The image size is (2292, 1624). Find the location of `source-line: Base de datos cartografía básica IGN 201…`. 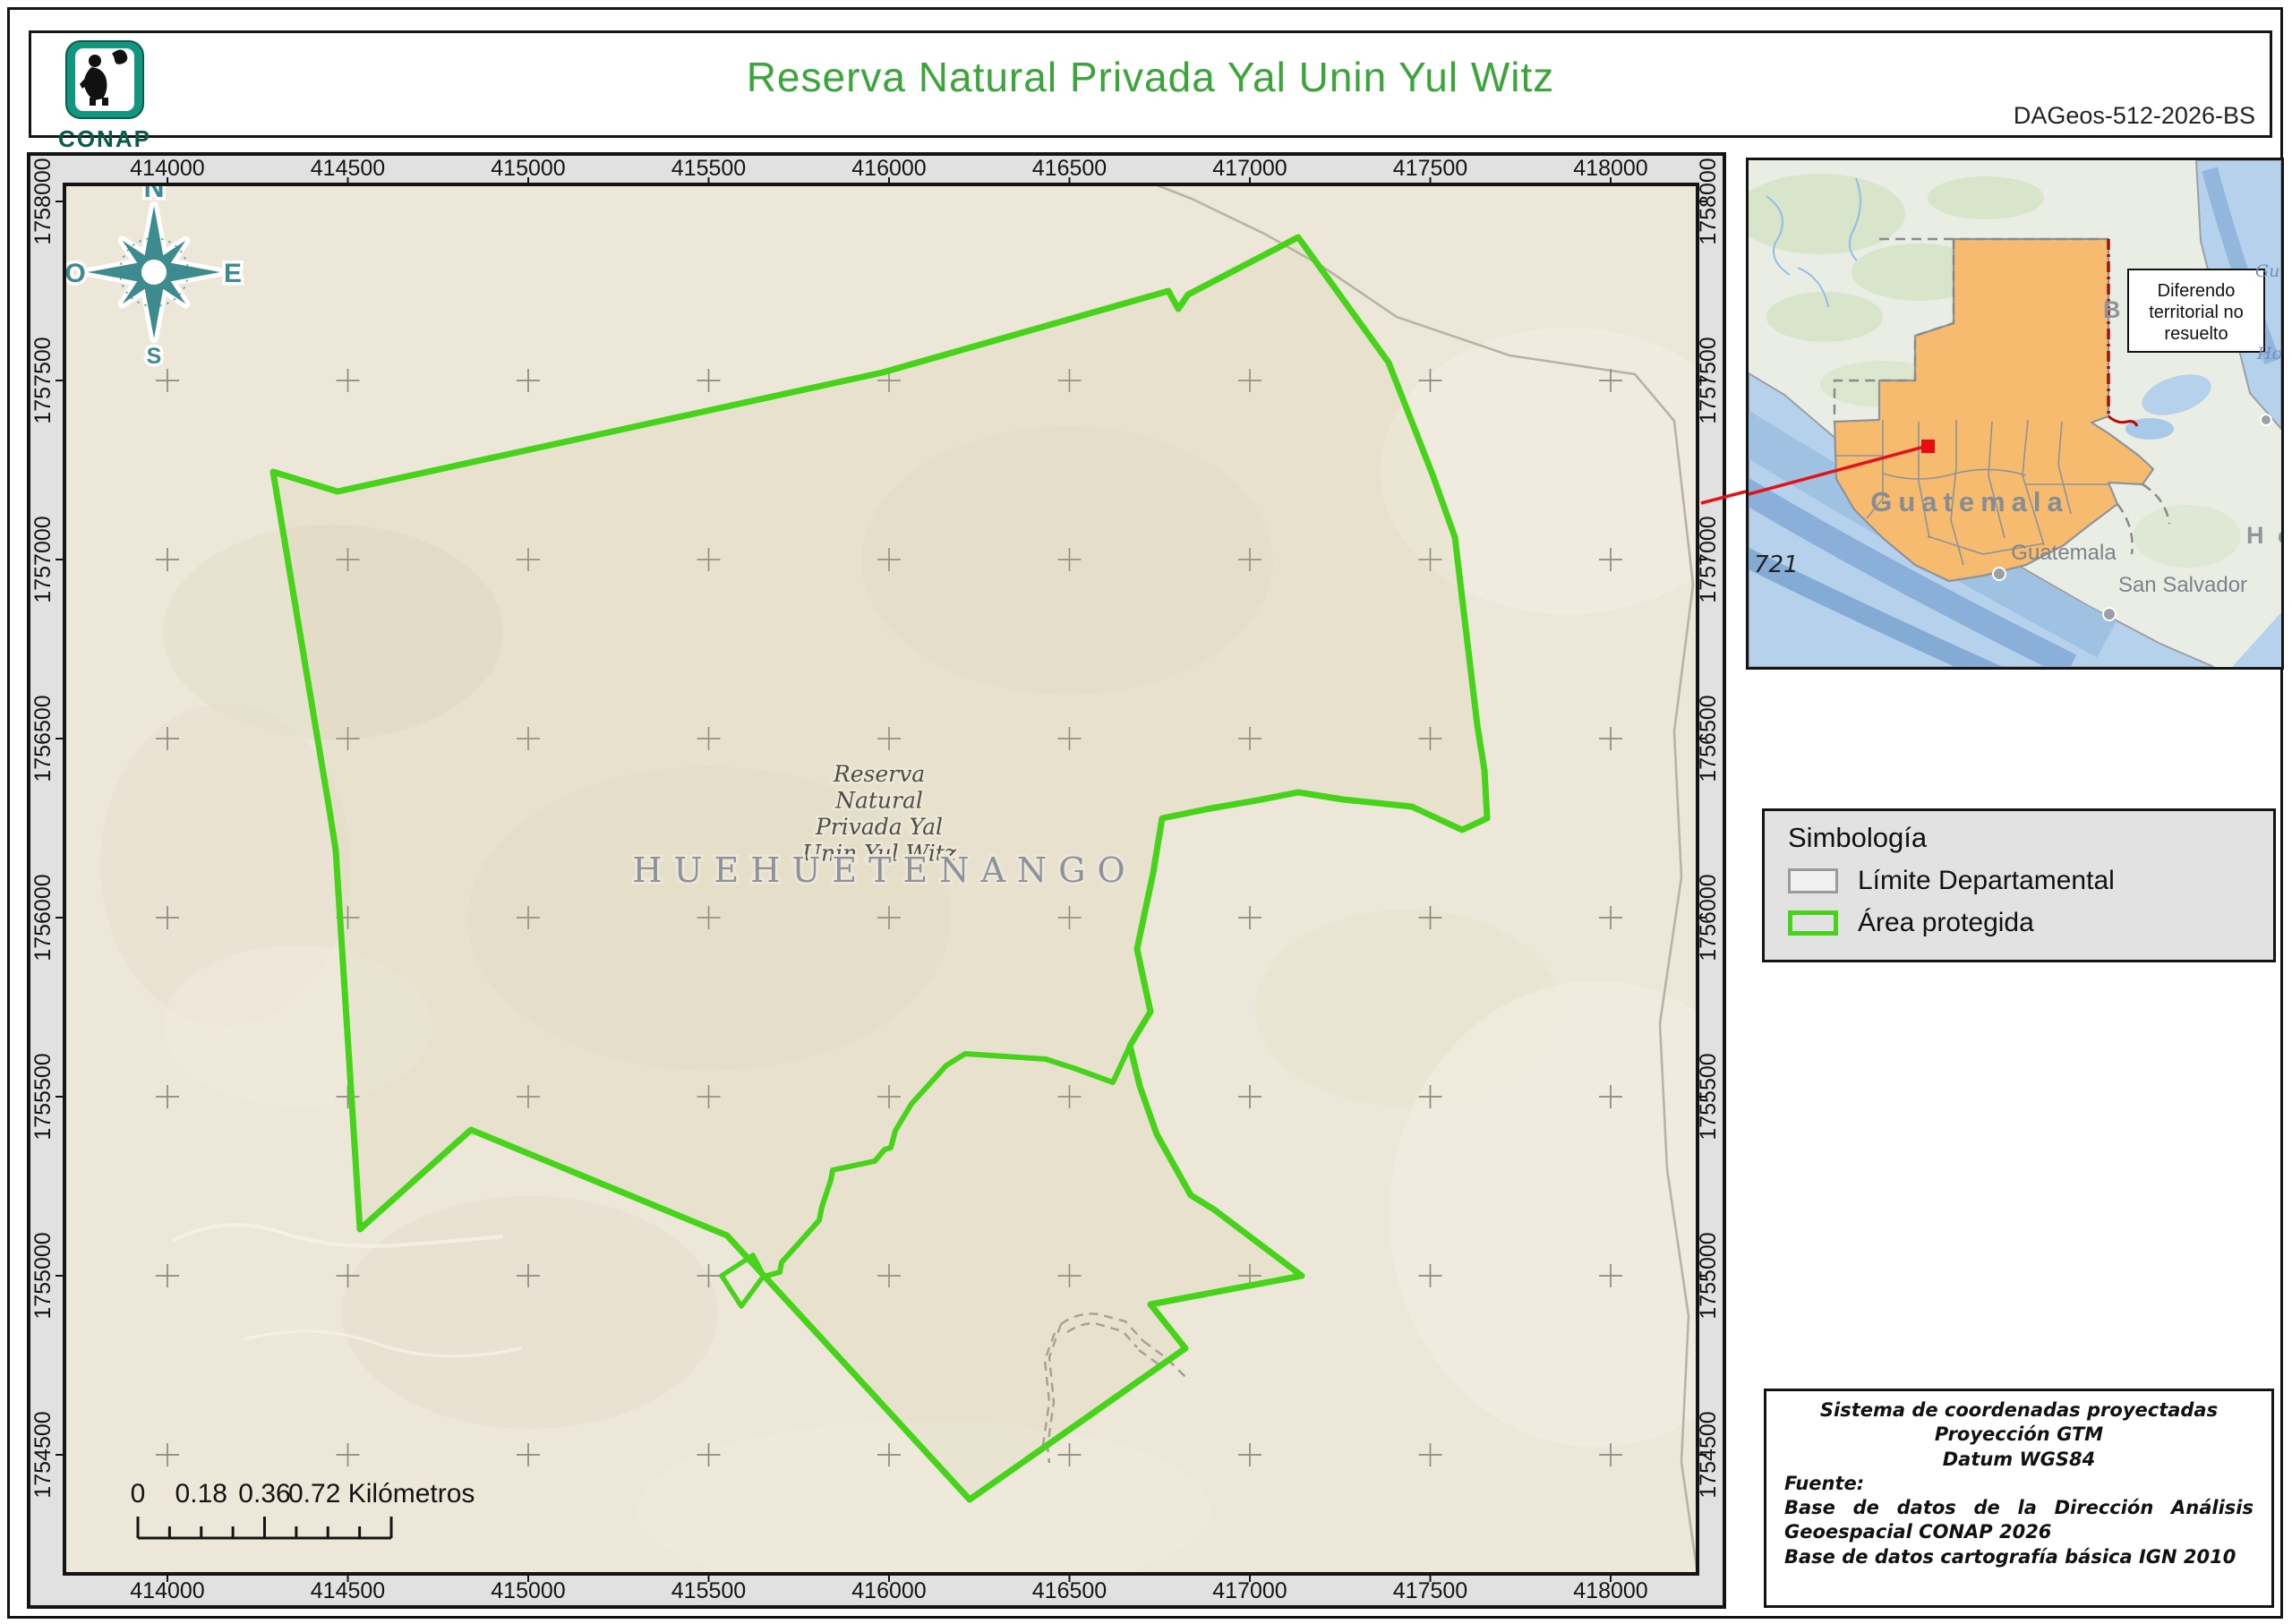

source-line: Base de datos cartografía básica IGN 201… is located at coordinates (2010, 1556).